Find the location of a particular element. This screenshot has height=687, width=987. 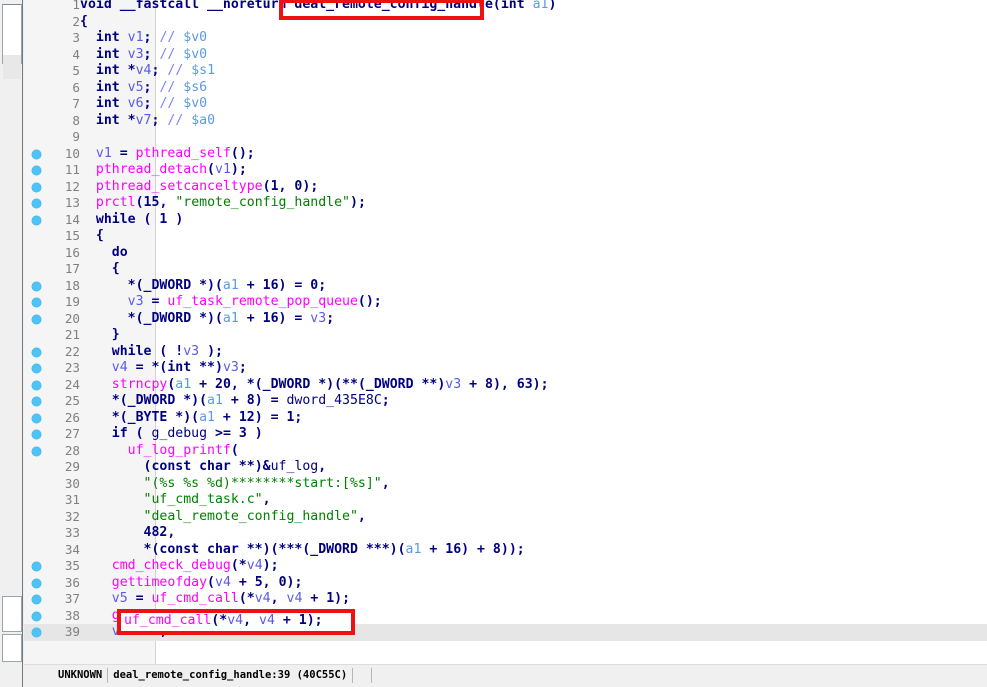

code-line: 12 pthread_setcanceltype(1, 0); is located at coordinates (505, 187).